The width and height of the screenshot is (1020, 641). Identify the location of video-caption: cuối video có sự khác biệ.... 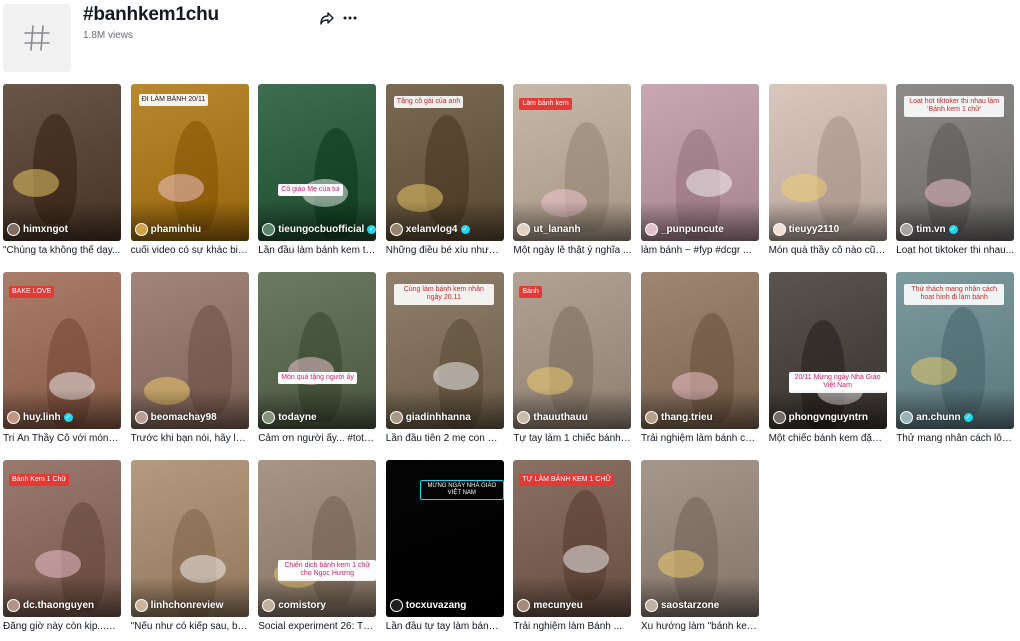
(190, 250).